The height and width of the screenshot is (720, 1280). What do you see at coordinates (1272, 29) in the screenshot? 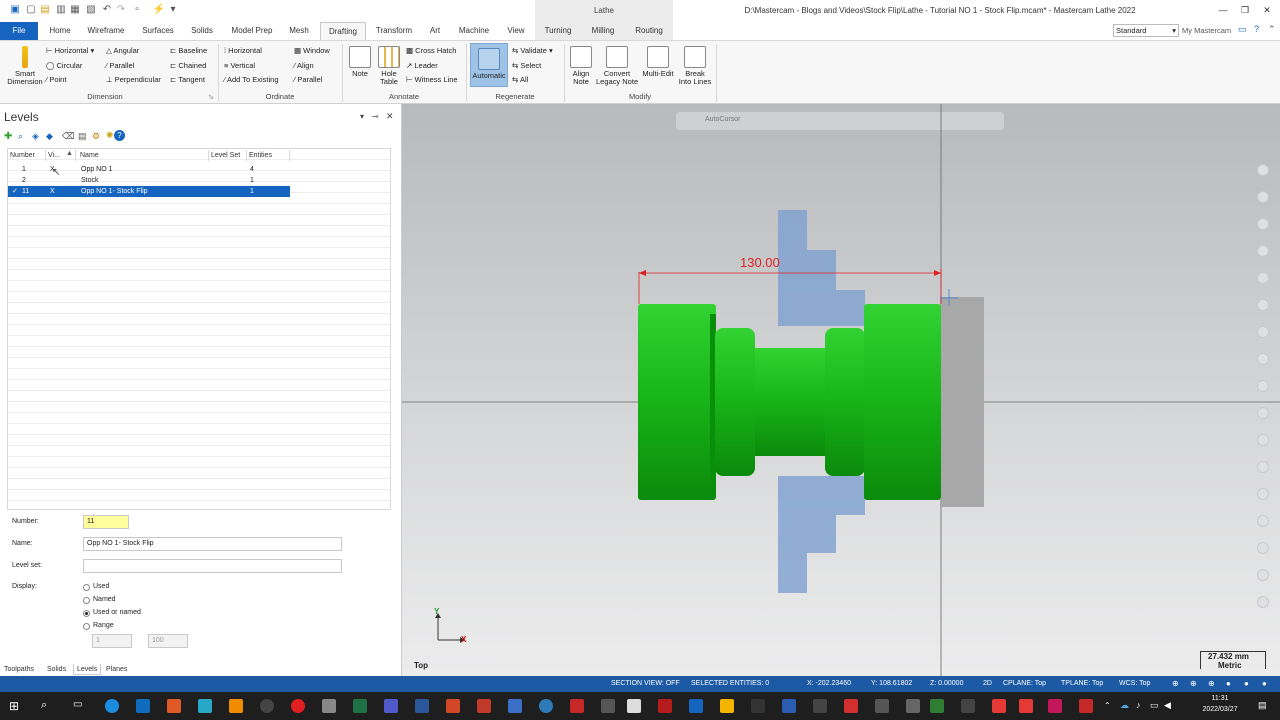
I see `ribbon-collapse-icon: ⌃` at bounding box center [1272, 29].